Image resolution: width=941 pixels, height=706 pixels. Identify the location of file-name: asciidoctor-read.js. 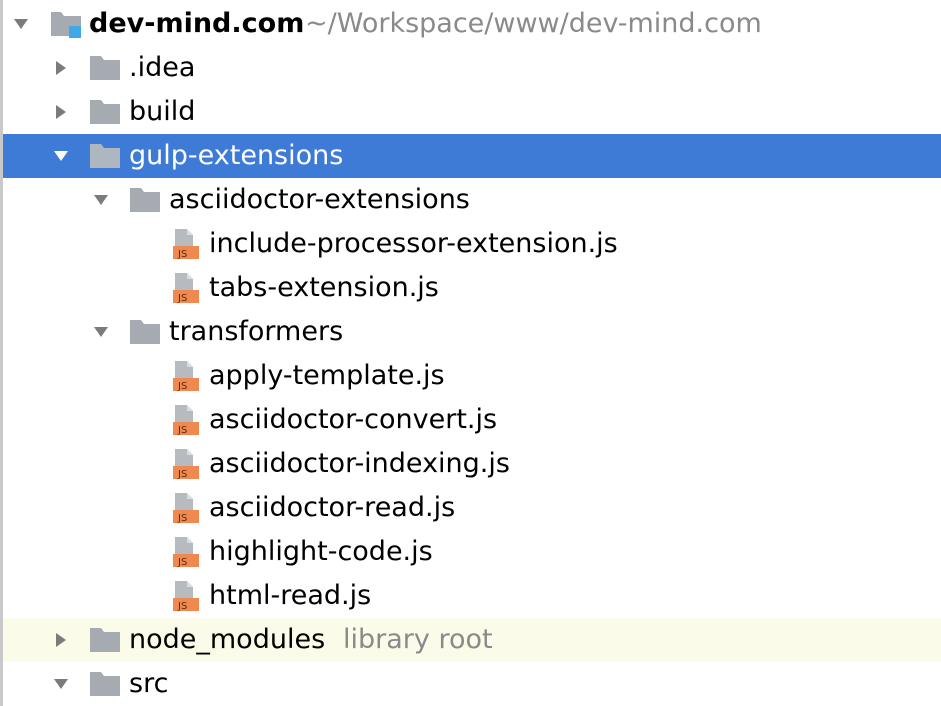
(332, 507).